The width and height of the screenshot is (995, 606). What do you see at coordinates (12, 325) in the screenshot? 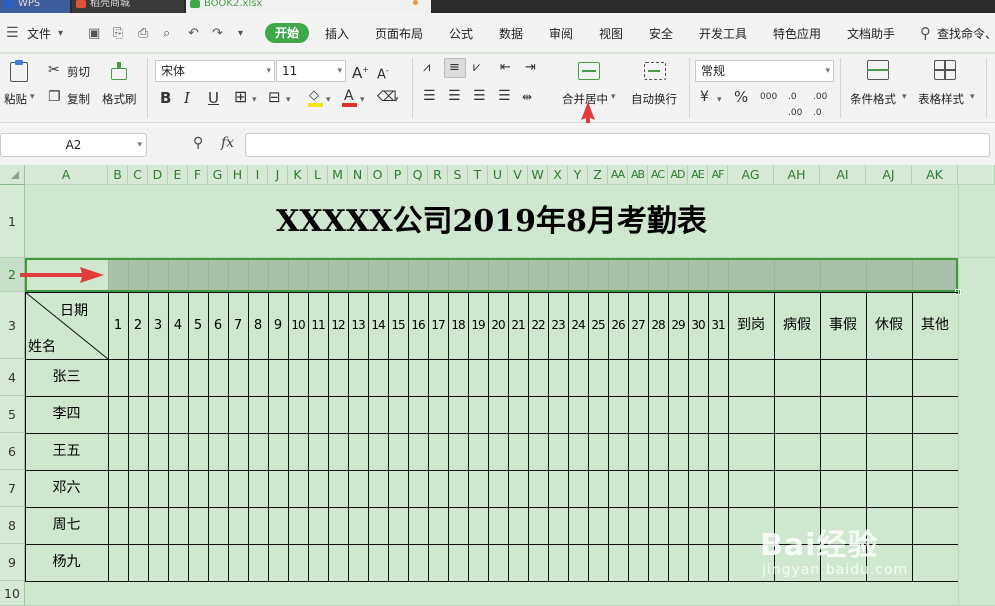
I see `row-header-3: 3` at bounding box center [12, 325].